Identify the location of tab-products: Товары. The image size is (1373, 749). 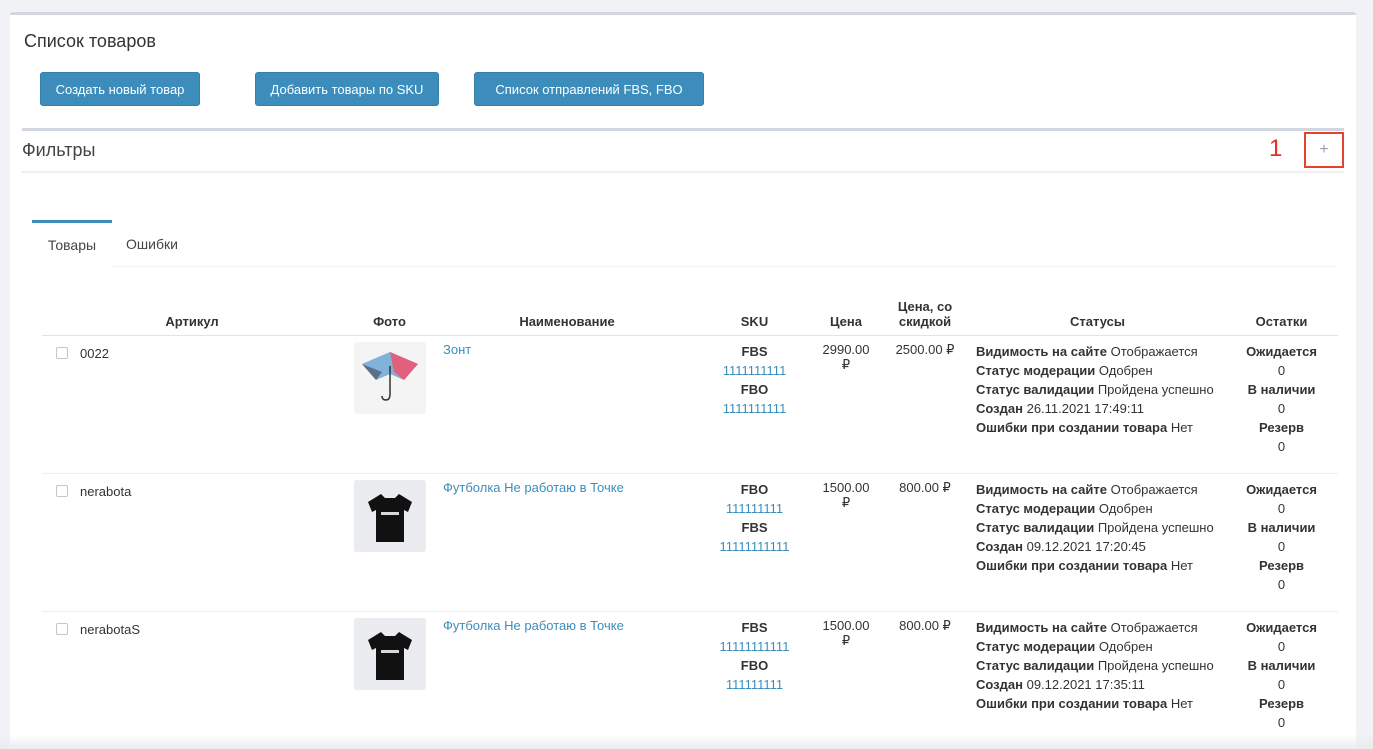
(72, 243).